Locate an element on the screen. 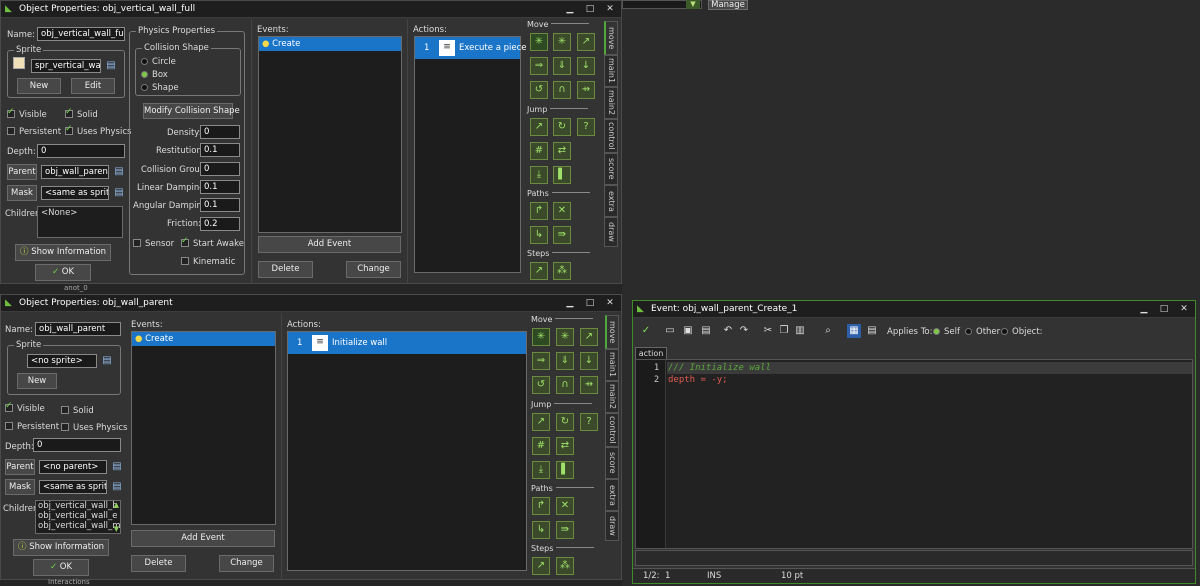 This screenshot has height=586, width=1200. tab-main2: main2 is located at coordinates (611, 103).